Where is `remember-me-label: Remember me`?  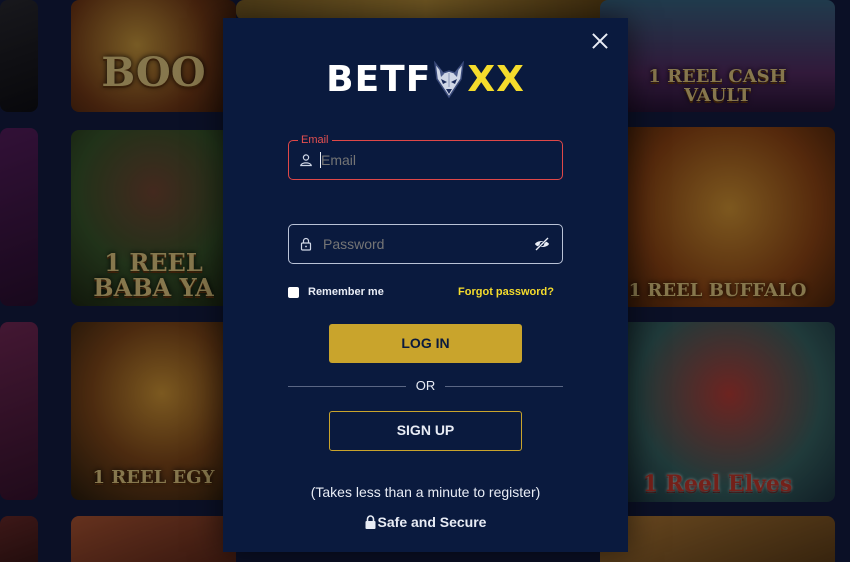 remember-me-label: Remember me is located at coordinates (346, 292).